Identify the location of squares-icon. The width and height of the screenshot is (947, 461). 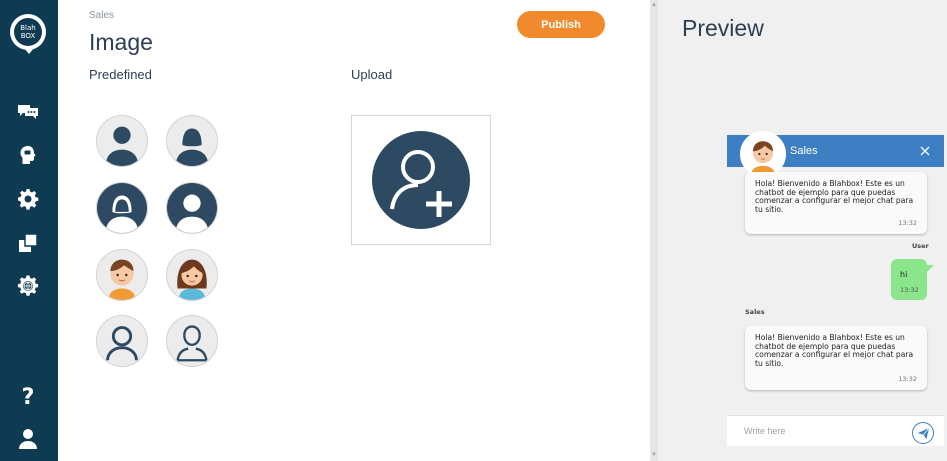
(28, 243).